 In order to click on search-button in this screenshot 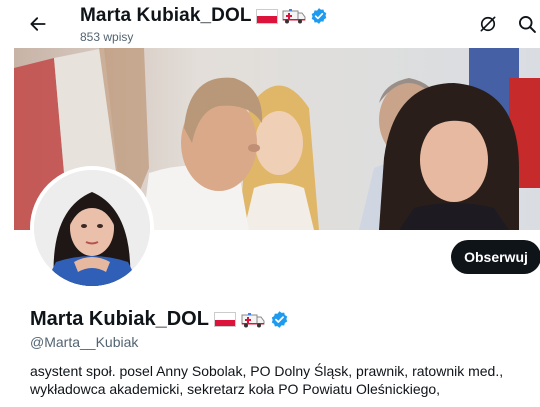, I will do `click(527, 24)`.